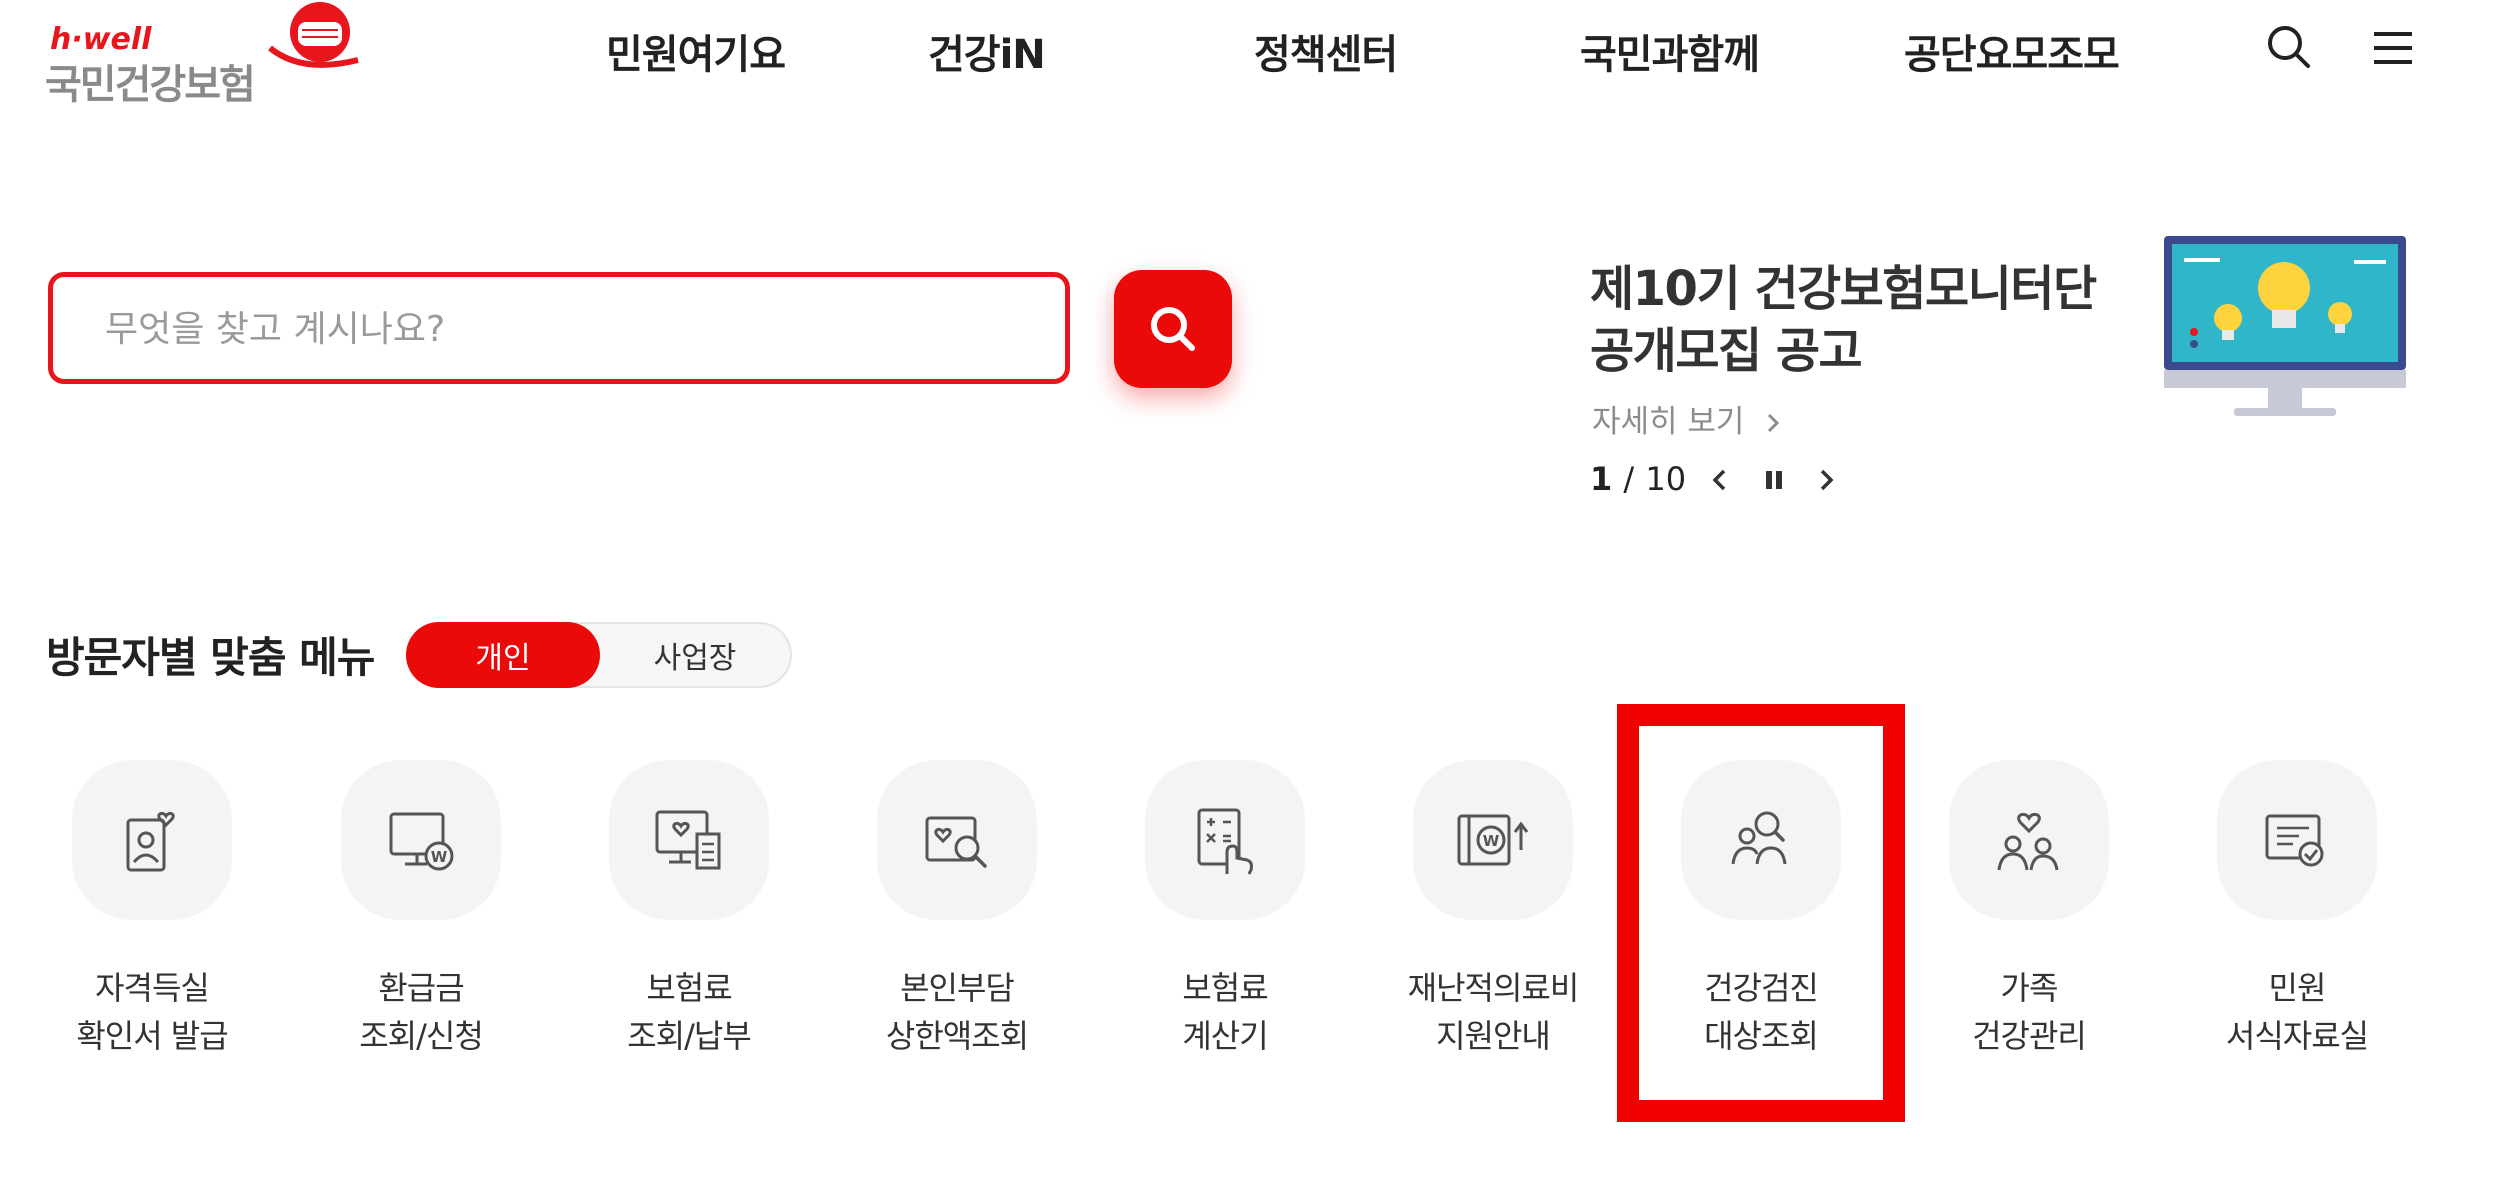 The height and width of the screenshot is (1198, 2504). What do you see at coordinates (199, 54) in the screenshot?
I see `logo: h·well 국민건강보험` at bounding box center [199, 54].